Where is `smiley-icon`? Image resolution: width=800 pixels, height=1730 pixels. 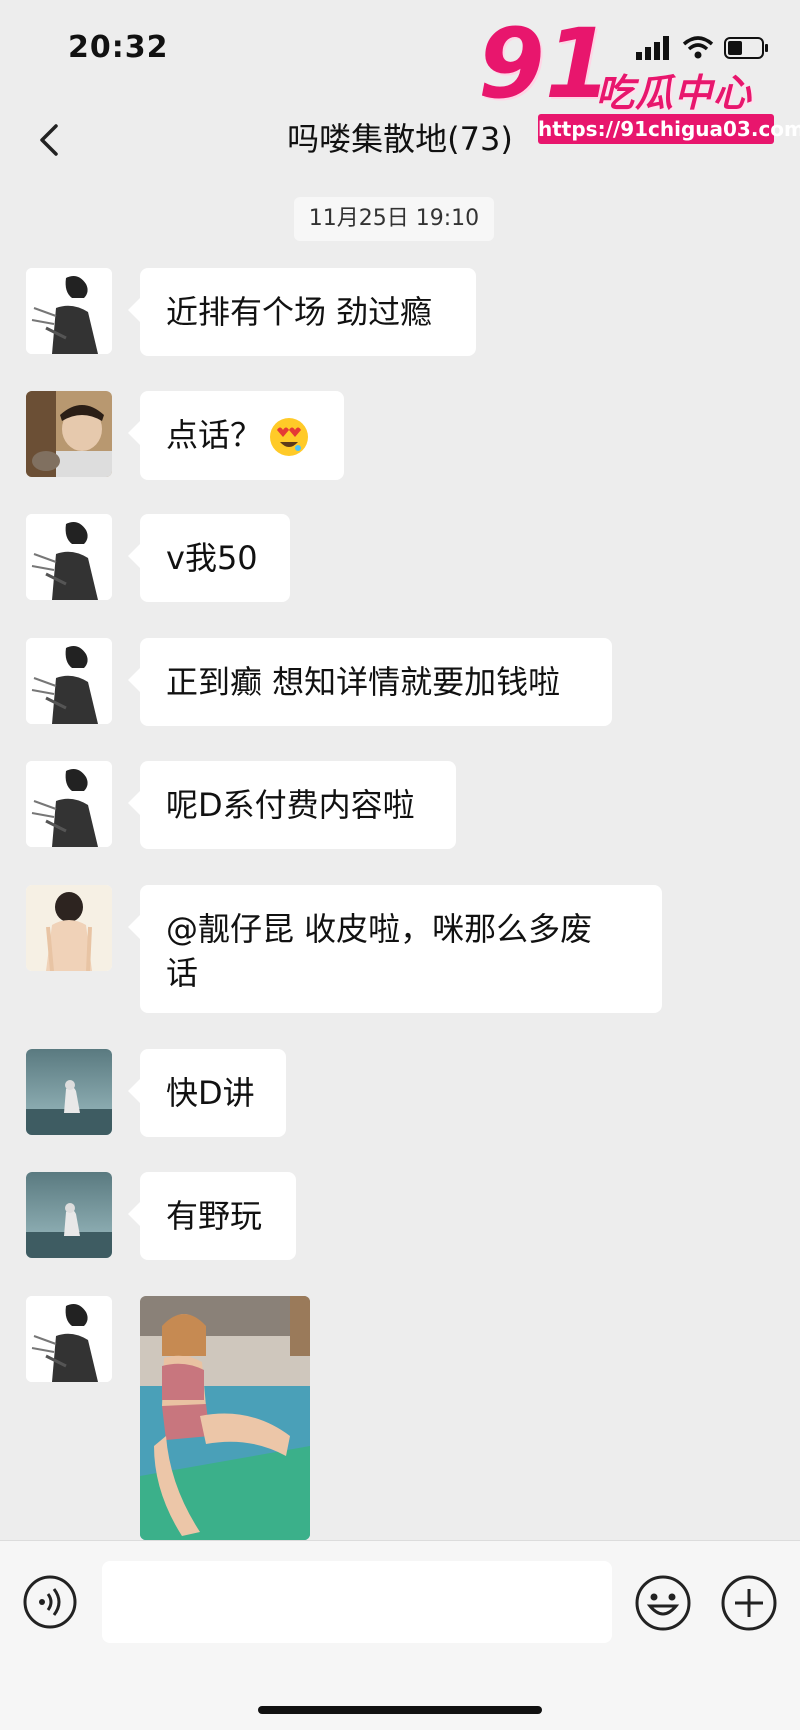 smiley-icon is located at coordinates (663, 1603).